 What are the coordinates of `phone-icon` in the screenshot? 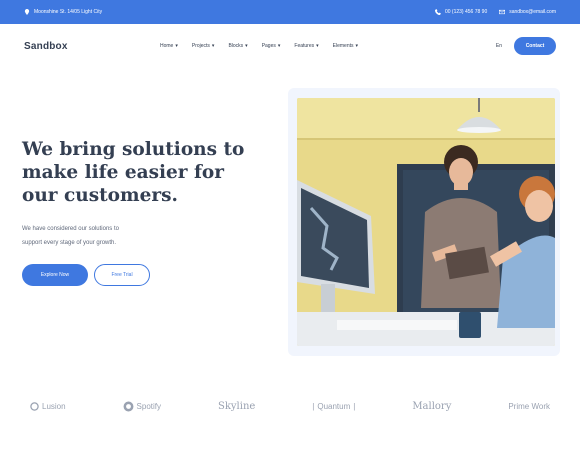 It's located at (437, 12).